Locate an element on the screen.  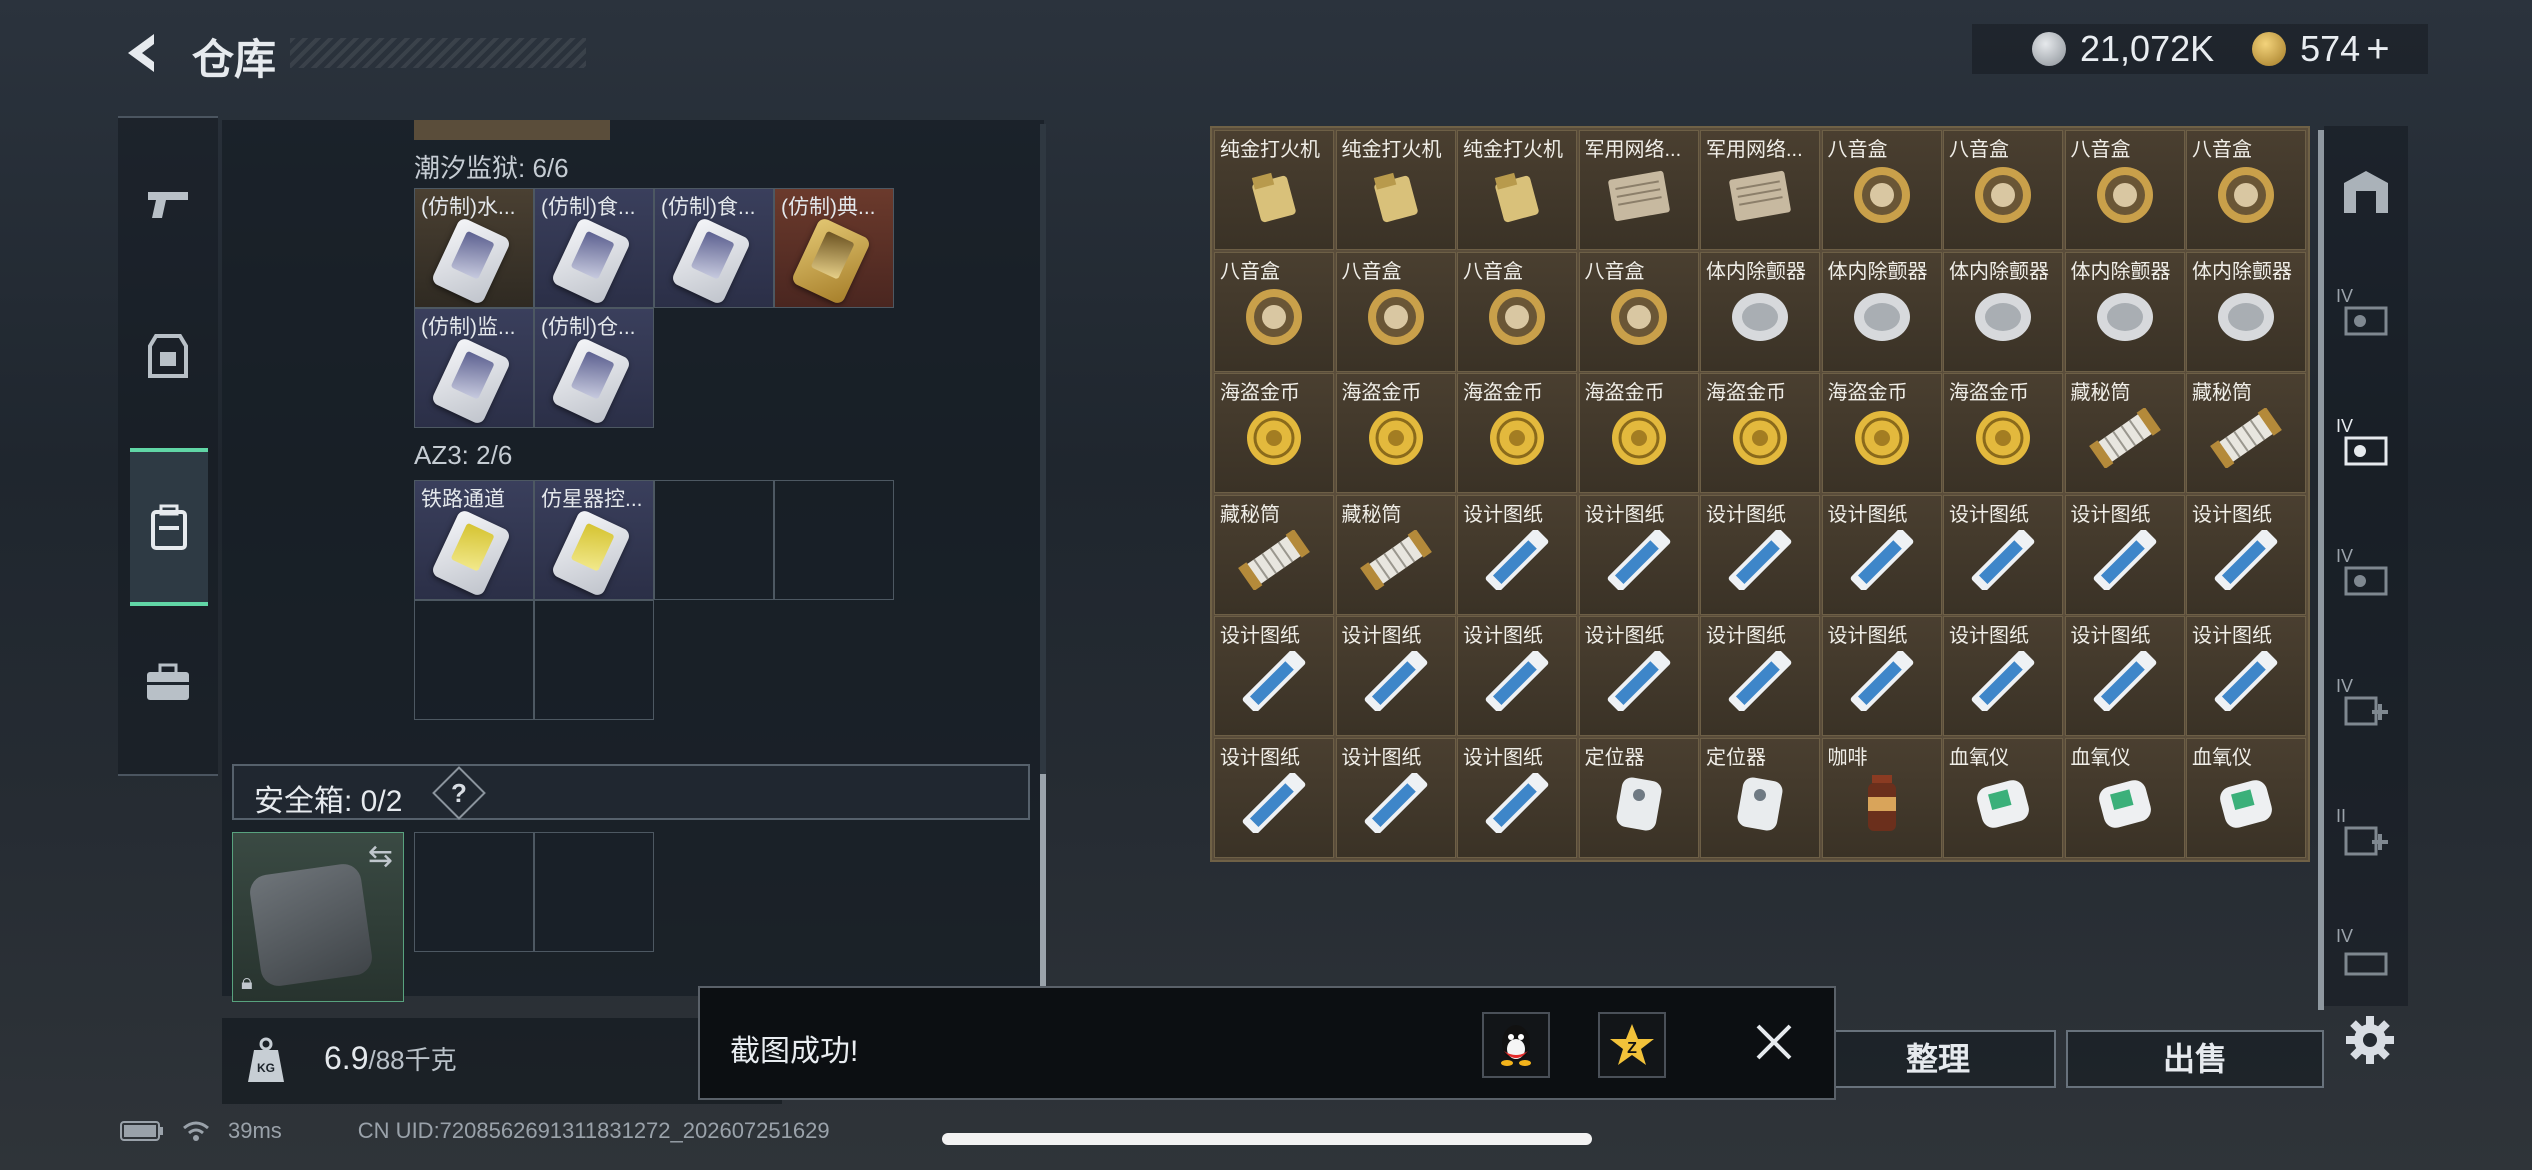
sell-button: 出售 is located at coordinates (2195, 1059).